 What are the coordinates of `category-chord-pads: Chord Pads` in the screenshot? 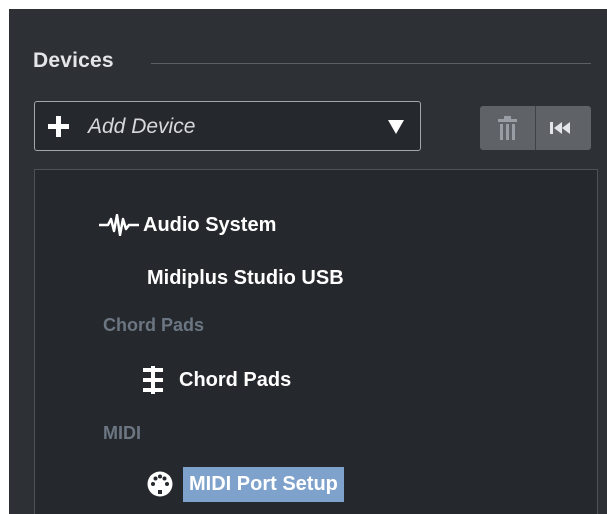 It's located at (154, 325).